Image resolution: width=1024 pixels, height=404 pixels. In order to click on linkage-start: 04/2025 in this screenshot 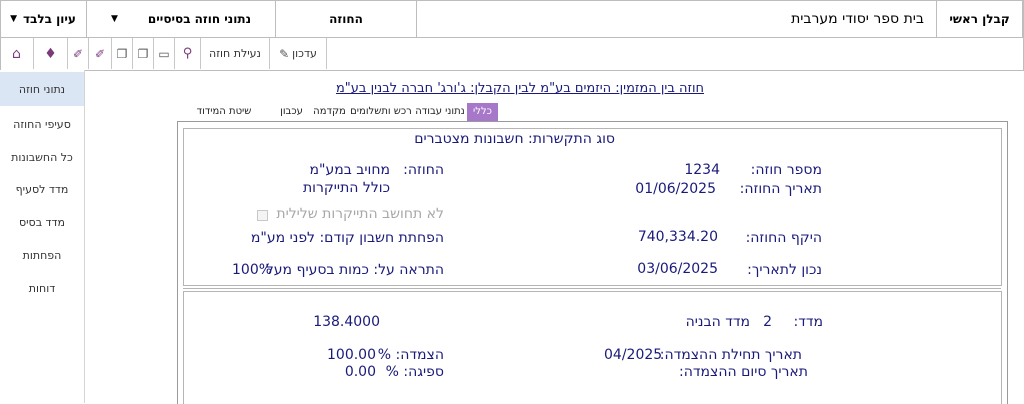, I will do `click(633, 355)`.